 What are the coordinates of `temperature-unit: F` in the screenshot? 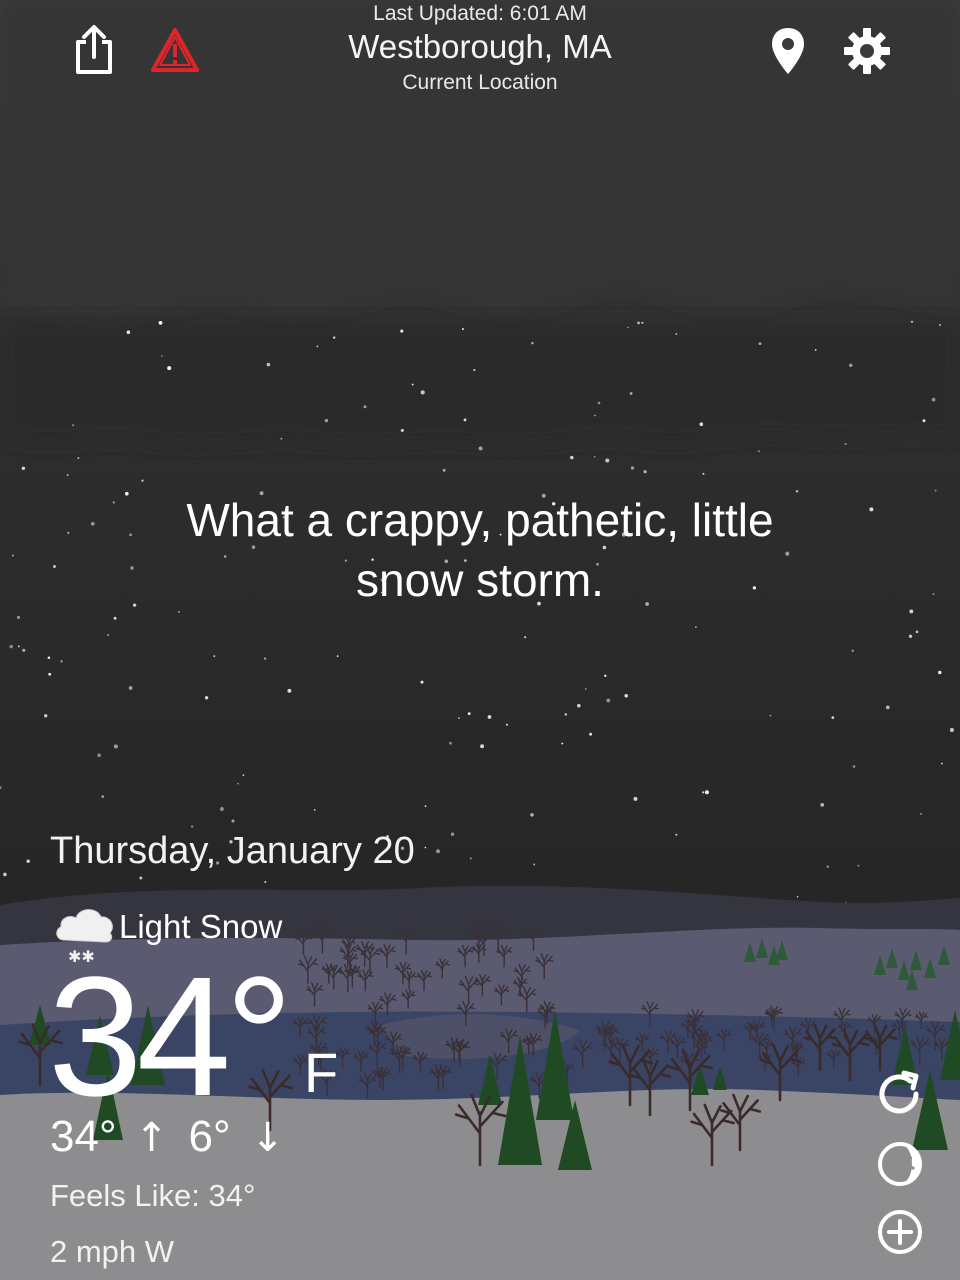 It's located at (321, 1072).